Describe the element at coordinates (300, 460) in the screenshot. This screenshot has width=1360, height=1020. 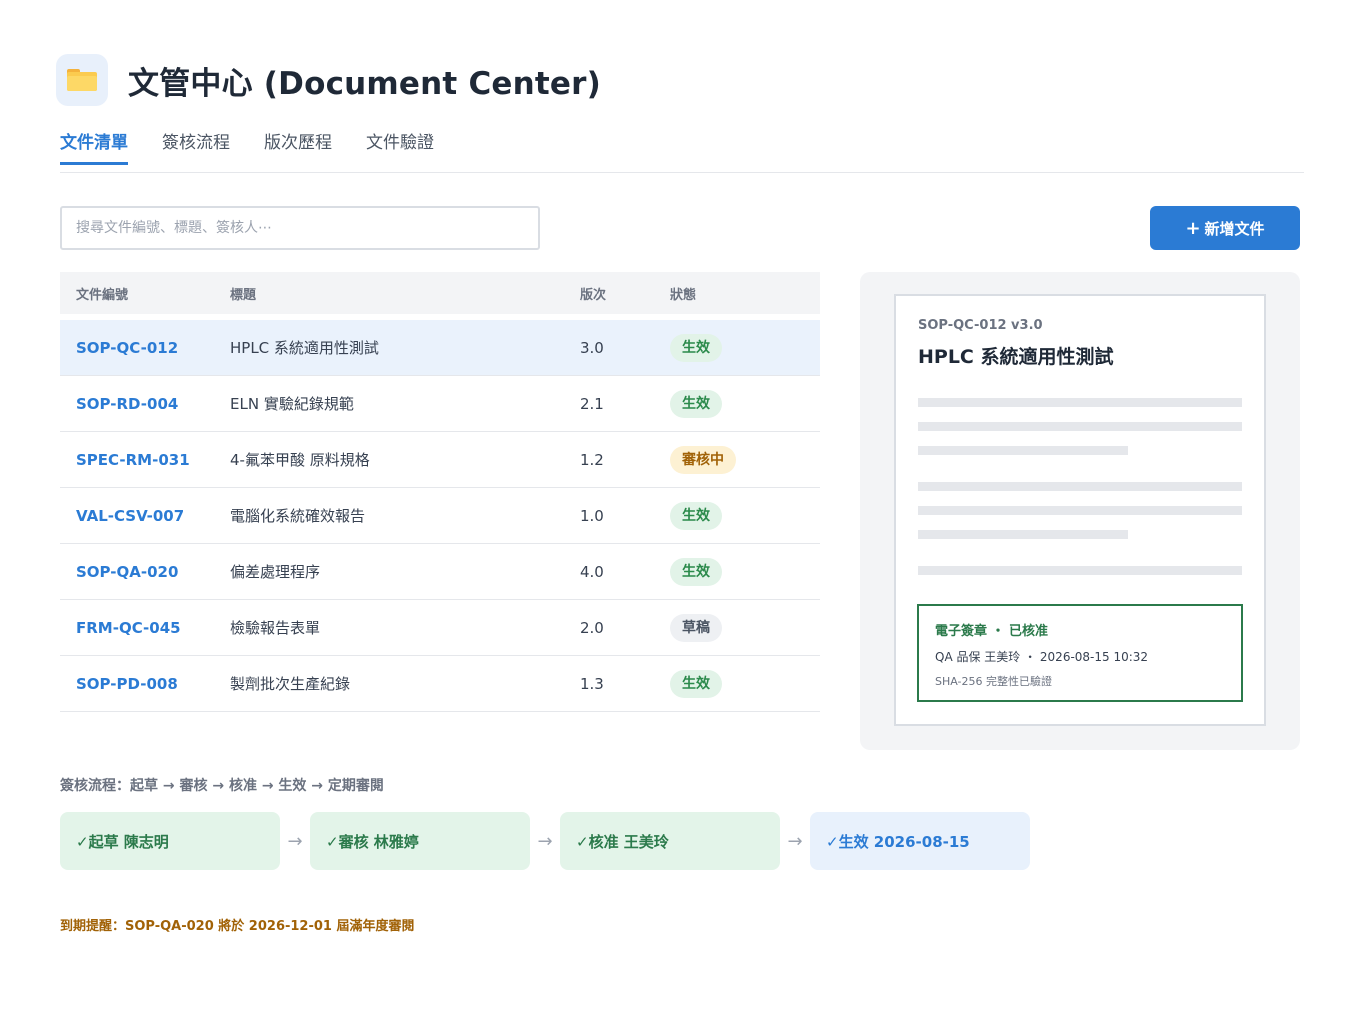
I see `document-title: 4-氟苯甲酸 原料規格` at that location.